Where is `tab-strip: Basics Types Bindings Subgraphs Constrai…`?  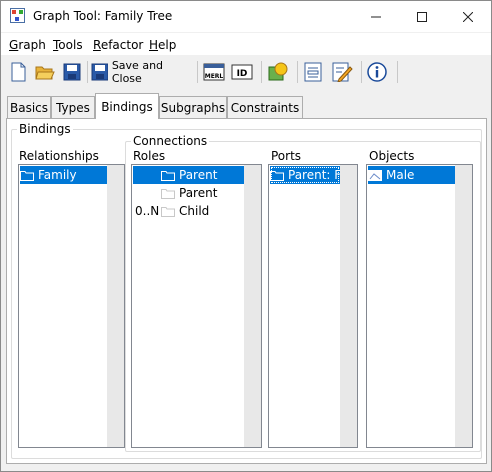 tab-strip: Basics Types Bindings Subgraphs Constrai… is located at coordinates (246, 106).